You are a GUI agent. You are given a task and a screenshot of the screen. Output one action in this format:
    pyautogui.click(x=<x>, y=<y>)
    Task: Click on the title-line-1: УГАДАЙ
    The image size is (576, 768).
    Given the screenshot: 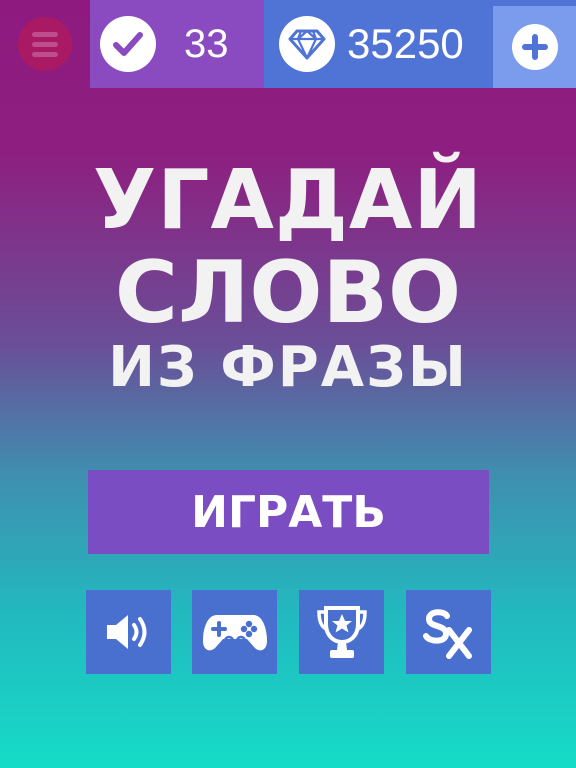 What is the action you would take?
    pyautogui.click(x=288, y=200)
    